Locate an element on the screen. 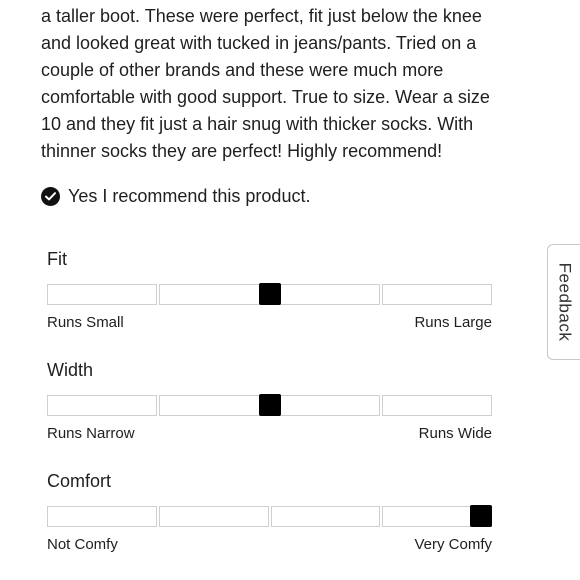  rating-title: Fit is located at coordinates (57, 259).